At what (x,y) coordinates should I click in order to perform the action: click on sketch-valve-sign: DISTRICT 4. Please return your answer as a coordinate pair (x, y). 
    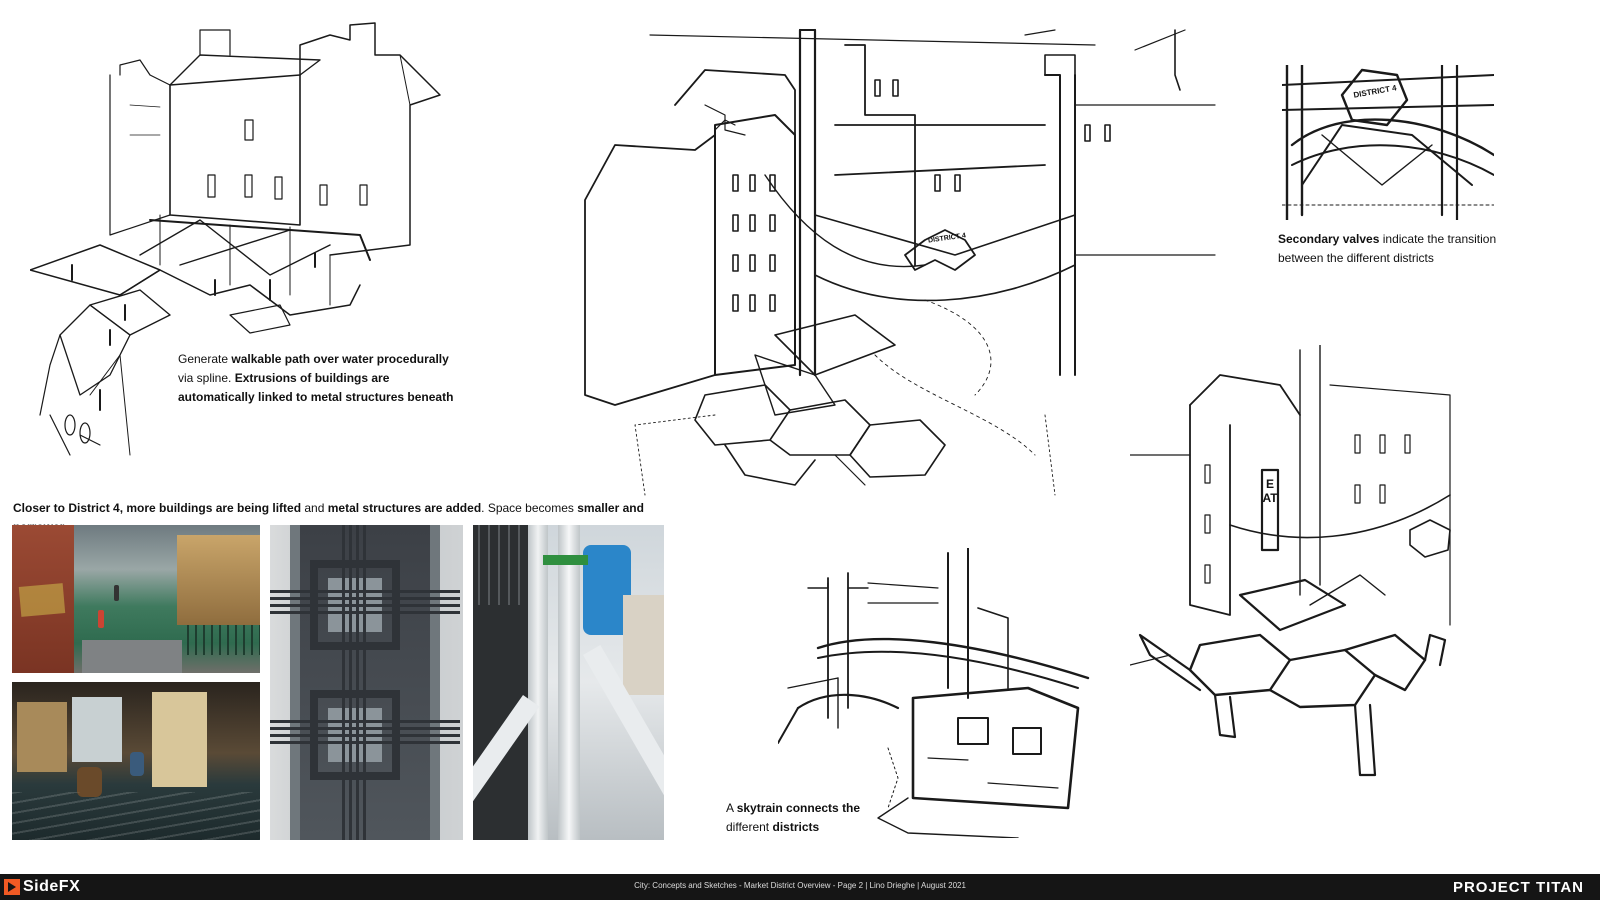
    Looking at the image, I should click on (1388, 142).